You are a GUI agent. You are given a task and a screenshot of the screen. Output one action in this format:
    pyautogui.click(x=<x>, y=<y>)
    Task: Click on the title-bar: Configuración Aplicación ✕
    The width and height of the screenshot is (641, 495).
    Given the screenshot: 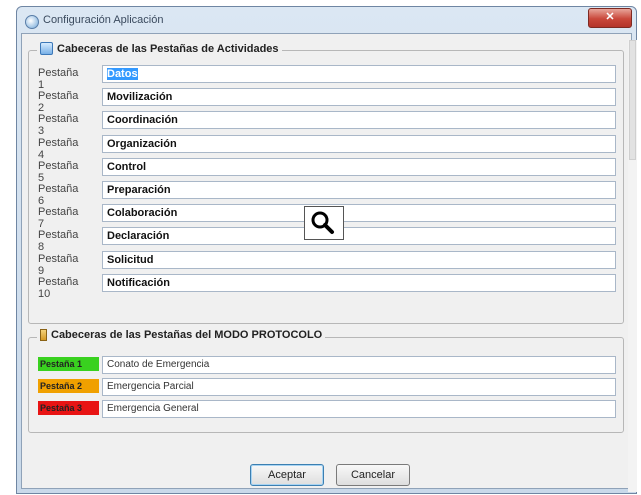 What is the action you would take?
    pyautogui.click(x=326, y=20)
    